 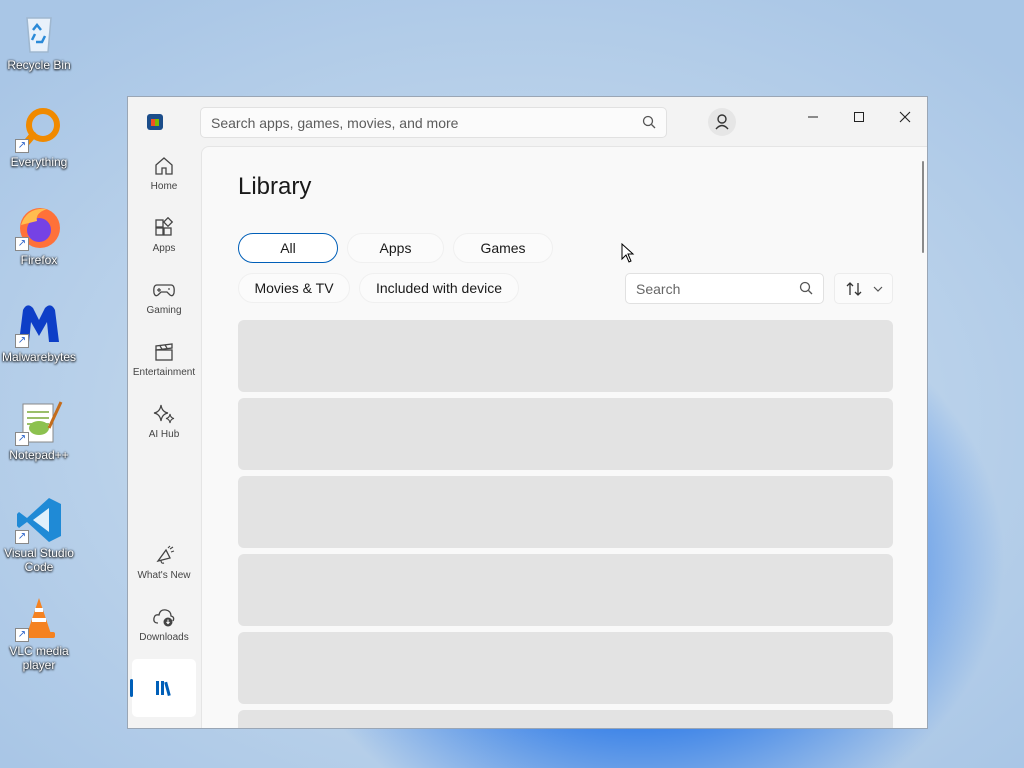 I want to click on desktop-icon-label: VLC media player, so click(x=39, y=658).